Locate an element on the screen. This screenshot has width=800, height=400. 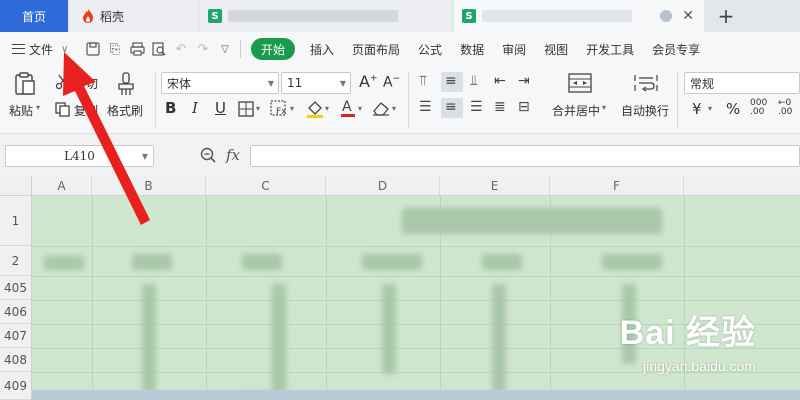
row-header-2: 2 is located at coordinates (16, 261).